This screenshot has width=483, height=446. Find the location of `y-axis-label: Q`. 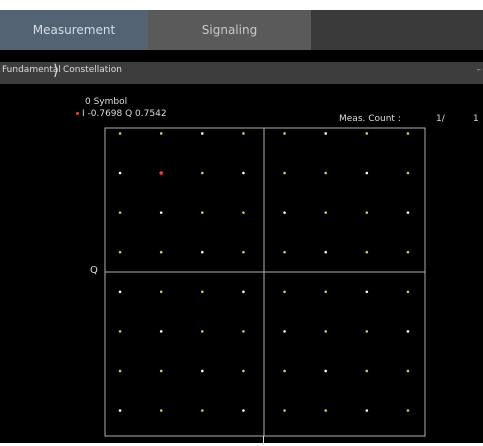

y-axis-label: Q is located at coordinates (94, 270).